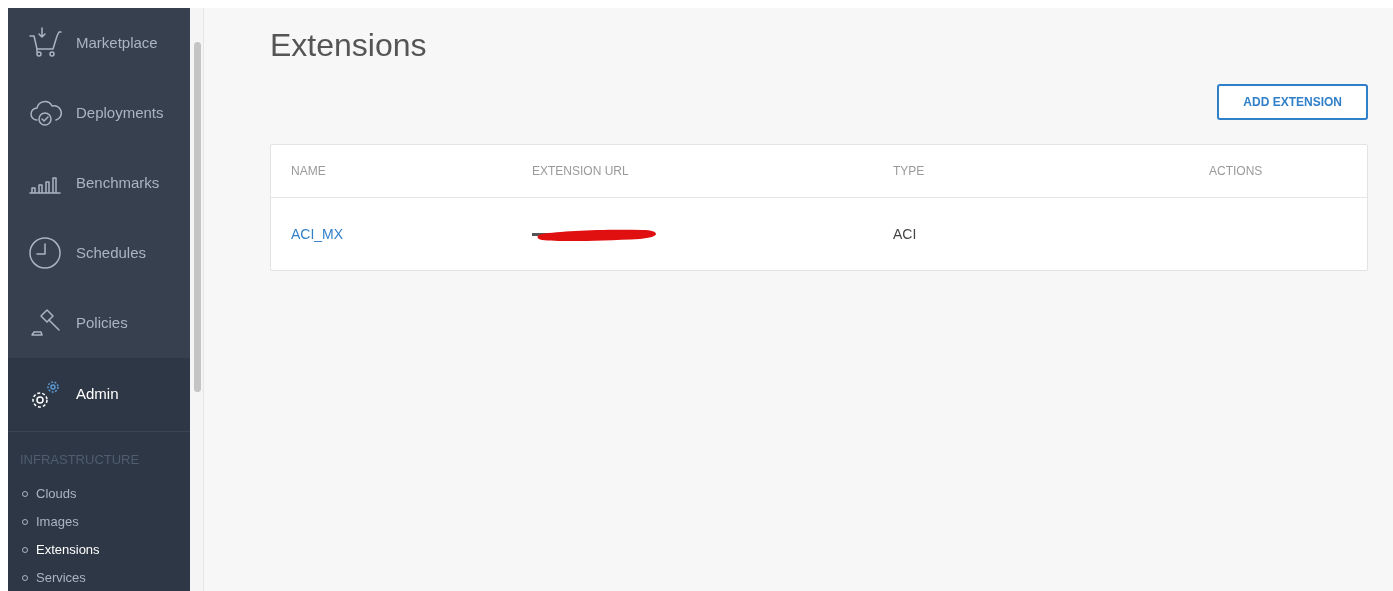  What do you see at coordinates (909, 171) in the screenshot?
I see `column-header: TYPE` at bounding box center [909, 171].